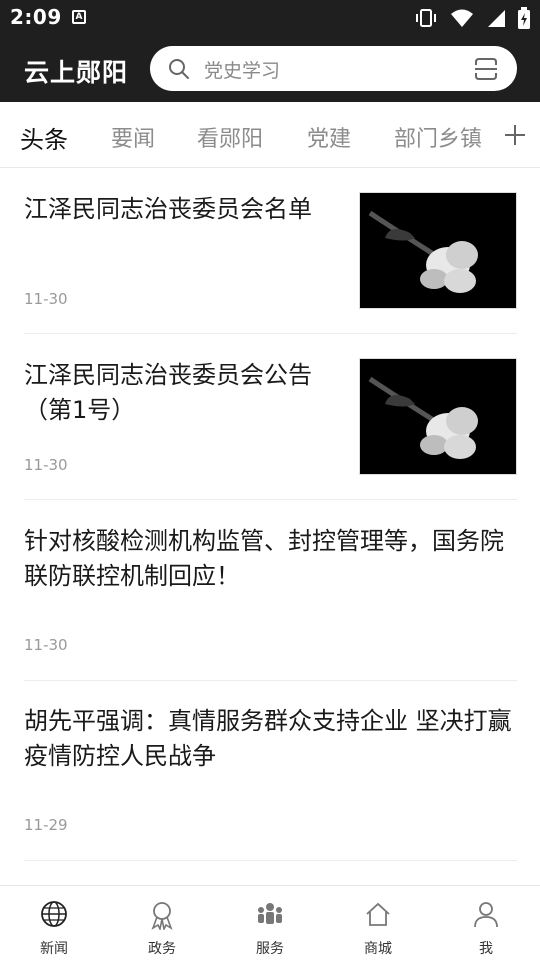  Describe the element at coordinates (270, 135) in the screenshot. I see `category-tabs: 头条 要闻 看郧阳 党建 部门乡镇` at that location.